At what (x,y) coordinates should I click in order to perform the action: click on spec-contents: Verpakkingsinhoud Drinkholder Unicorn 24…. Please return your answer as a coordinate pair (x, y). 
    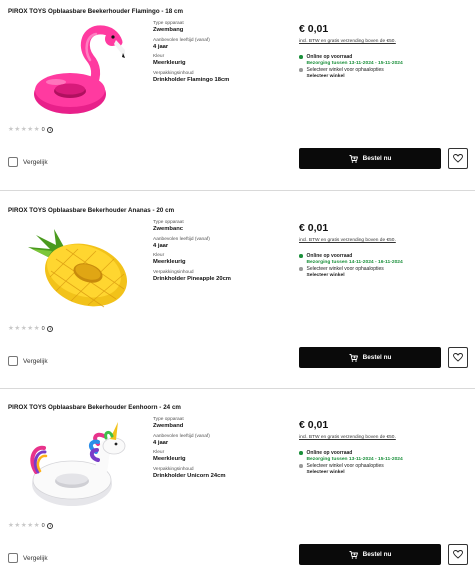
    Looking at the image, I should click on (218, 473).